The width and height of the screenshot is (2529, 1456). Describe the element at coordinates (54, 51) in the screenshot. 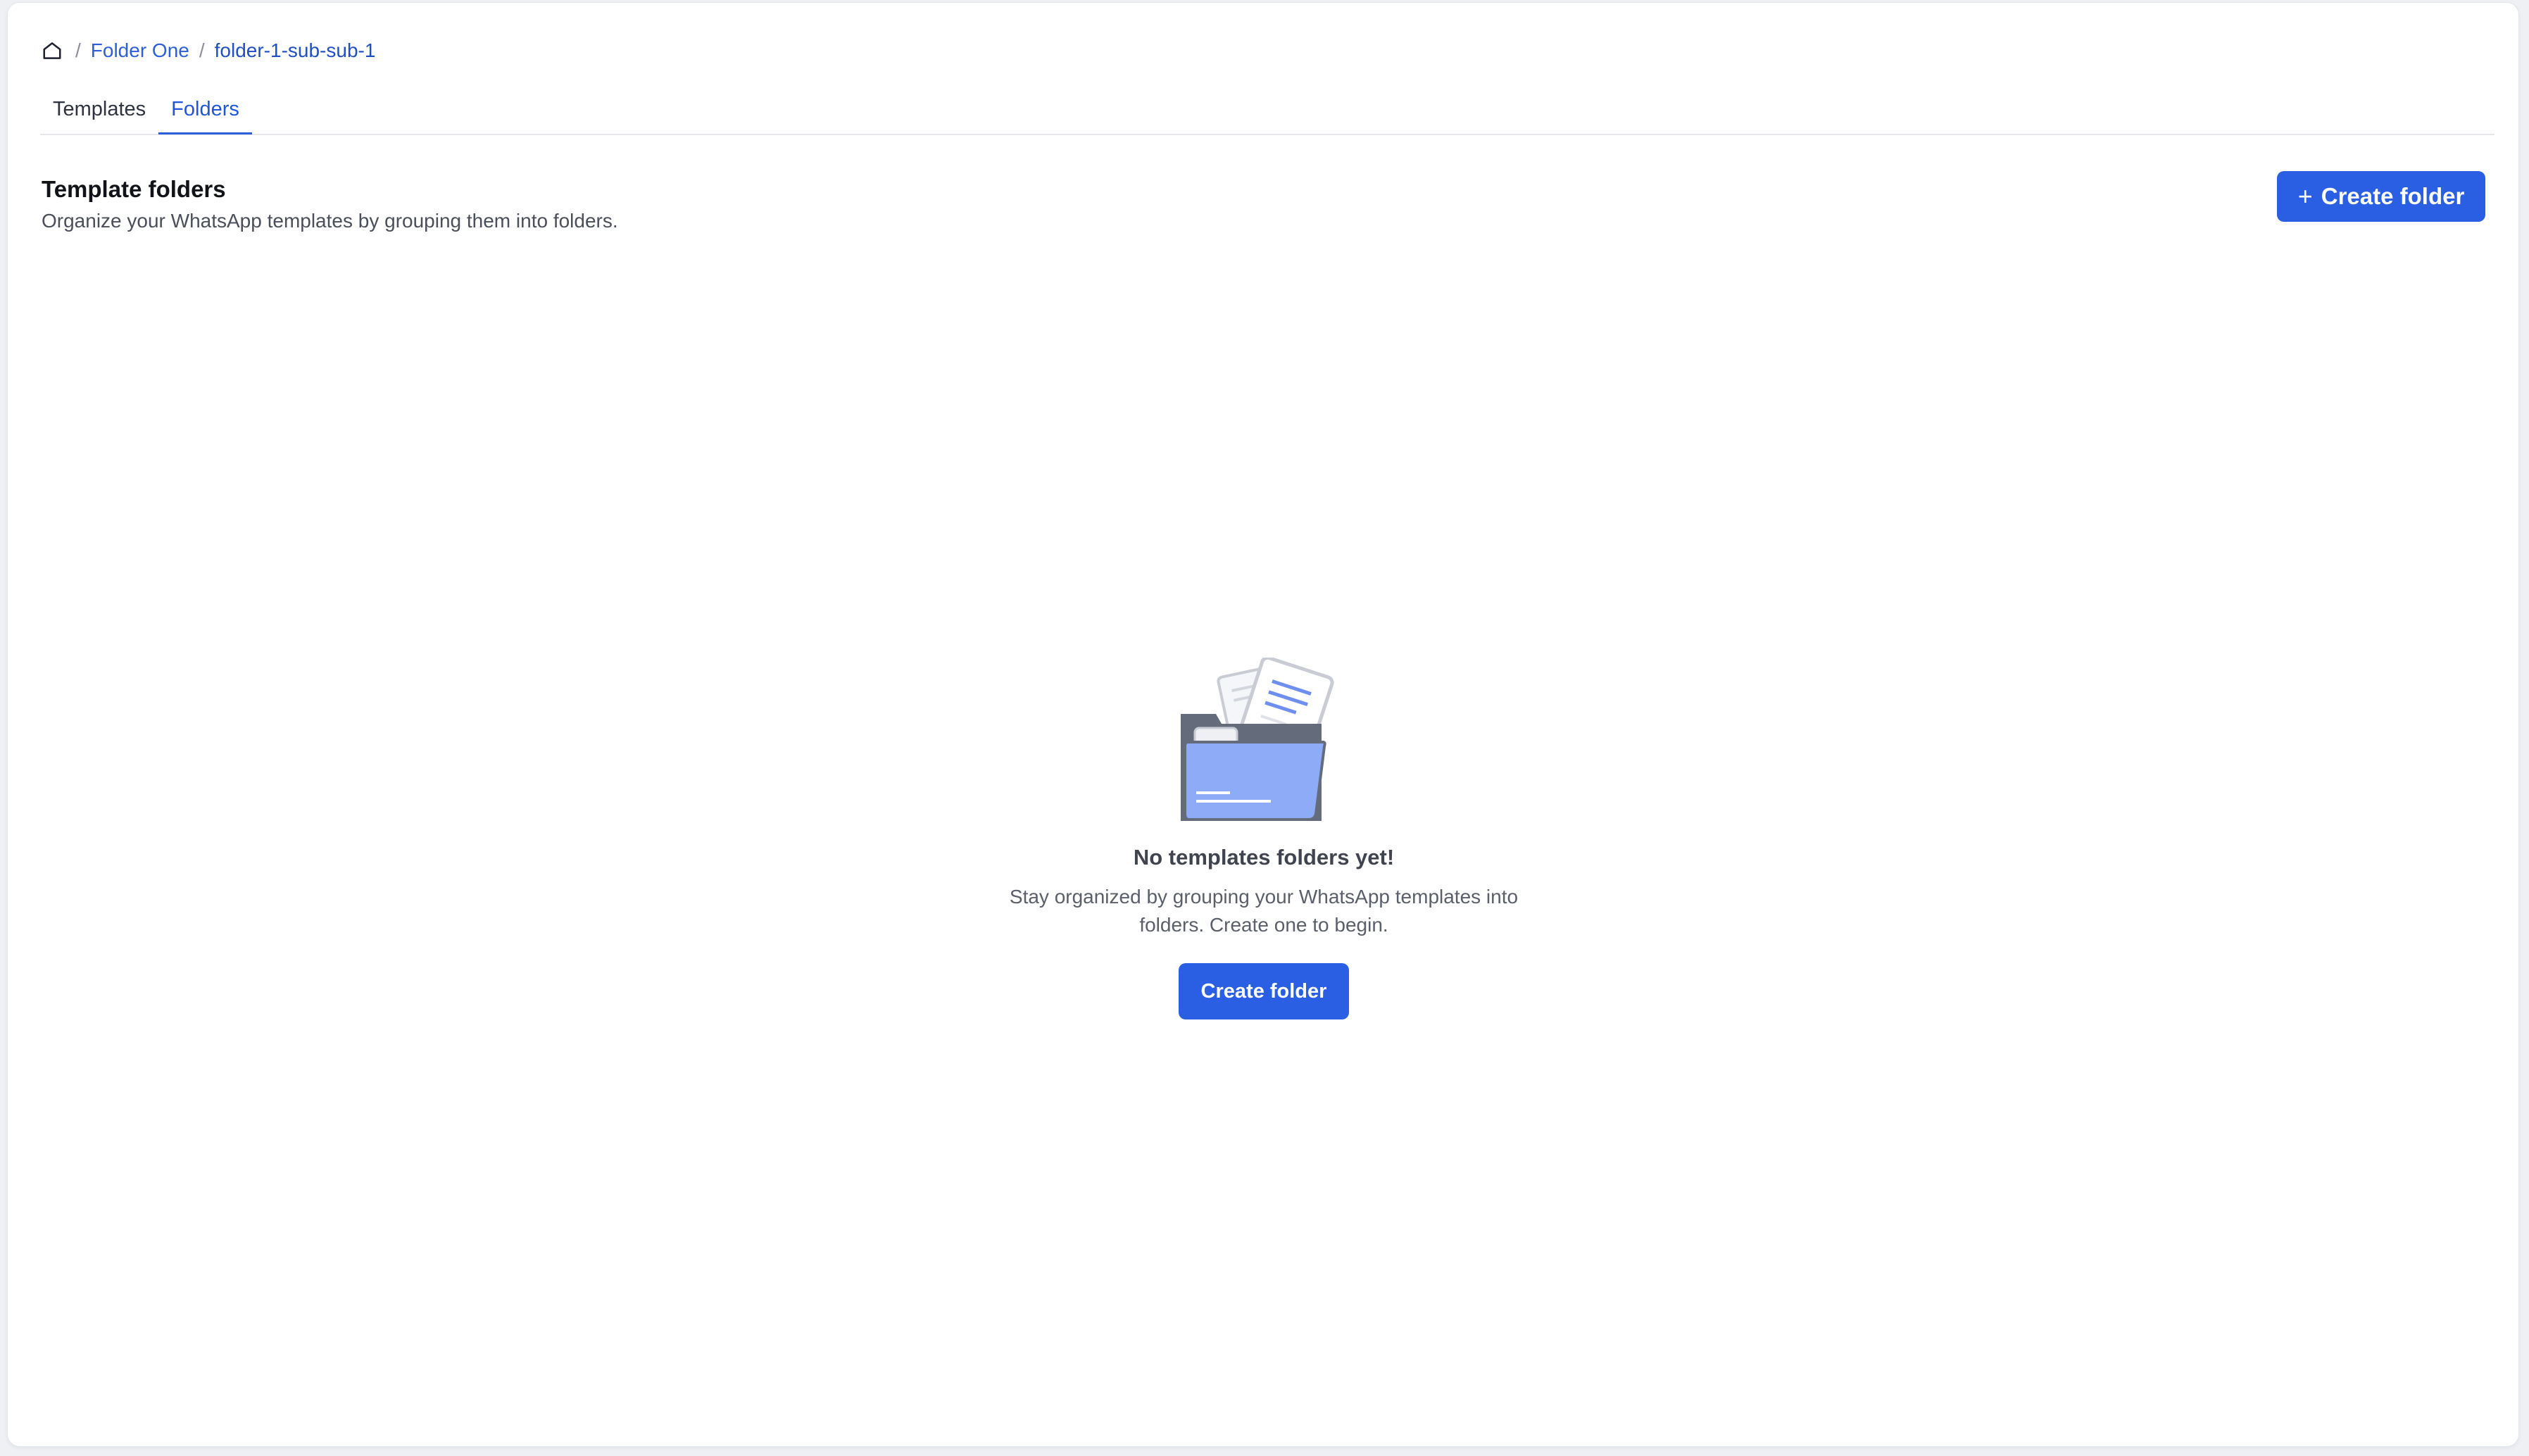

I see `home-icon` at that location.